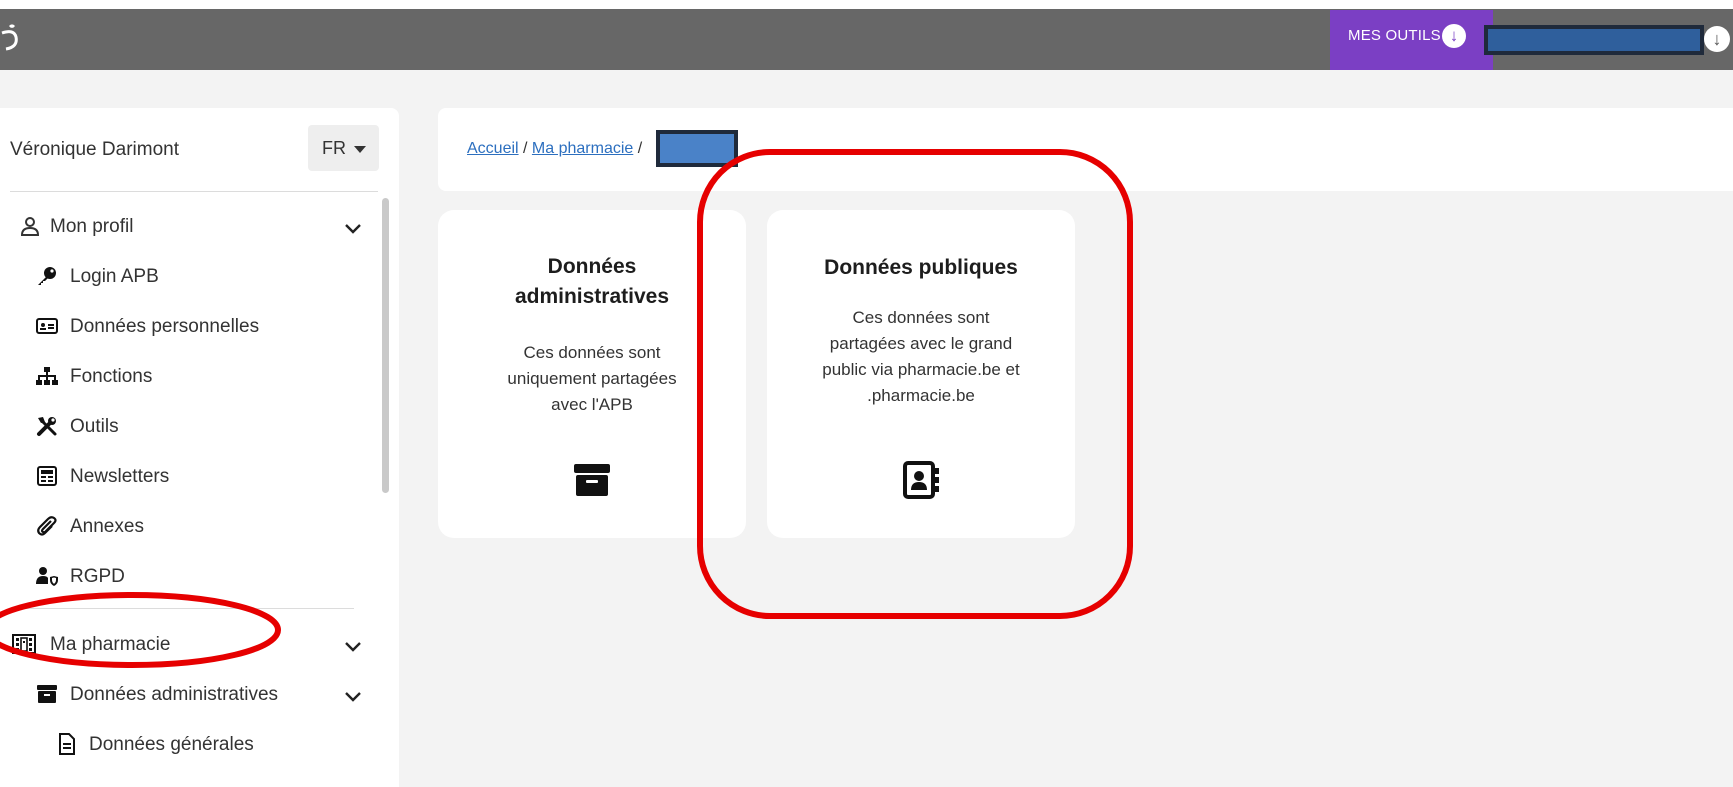 The image size is (1733, 787). Describe the element at coordinates (47, 426) in the screenshot. I see `tools-icon` at that location.